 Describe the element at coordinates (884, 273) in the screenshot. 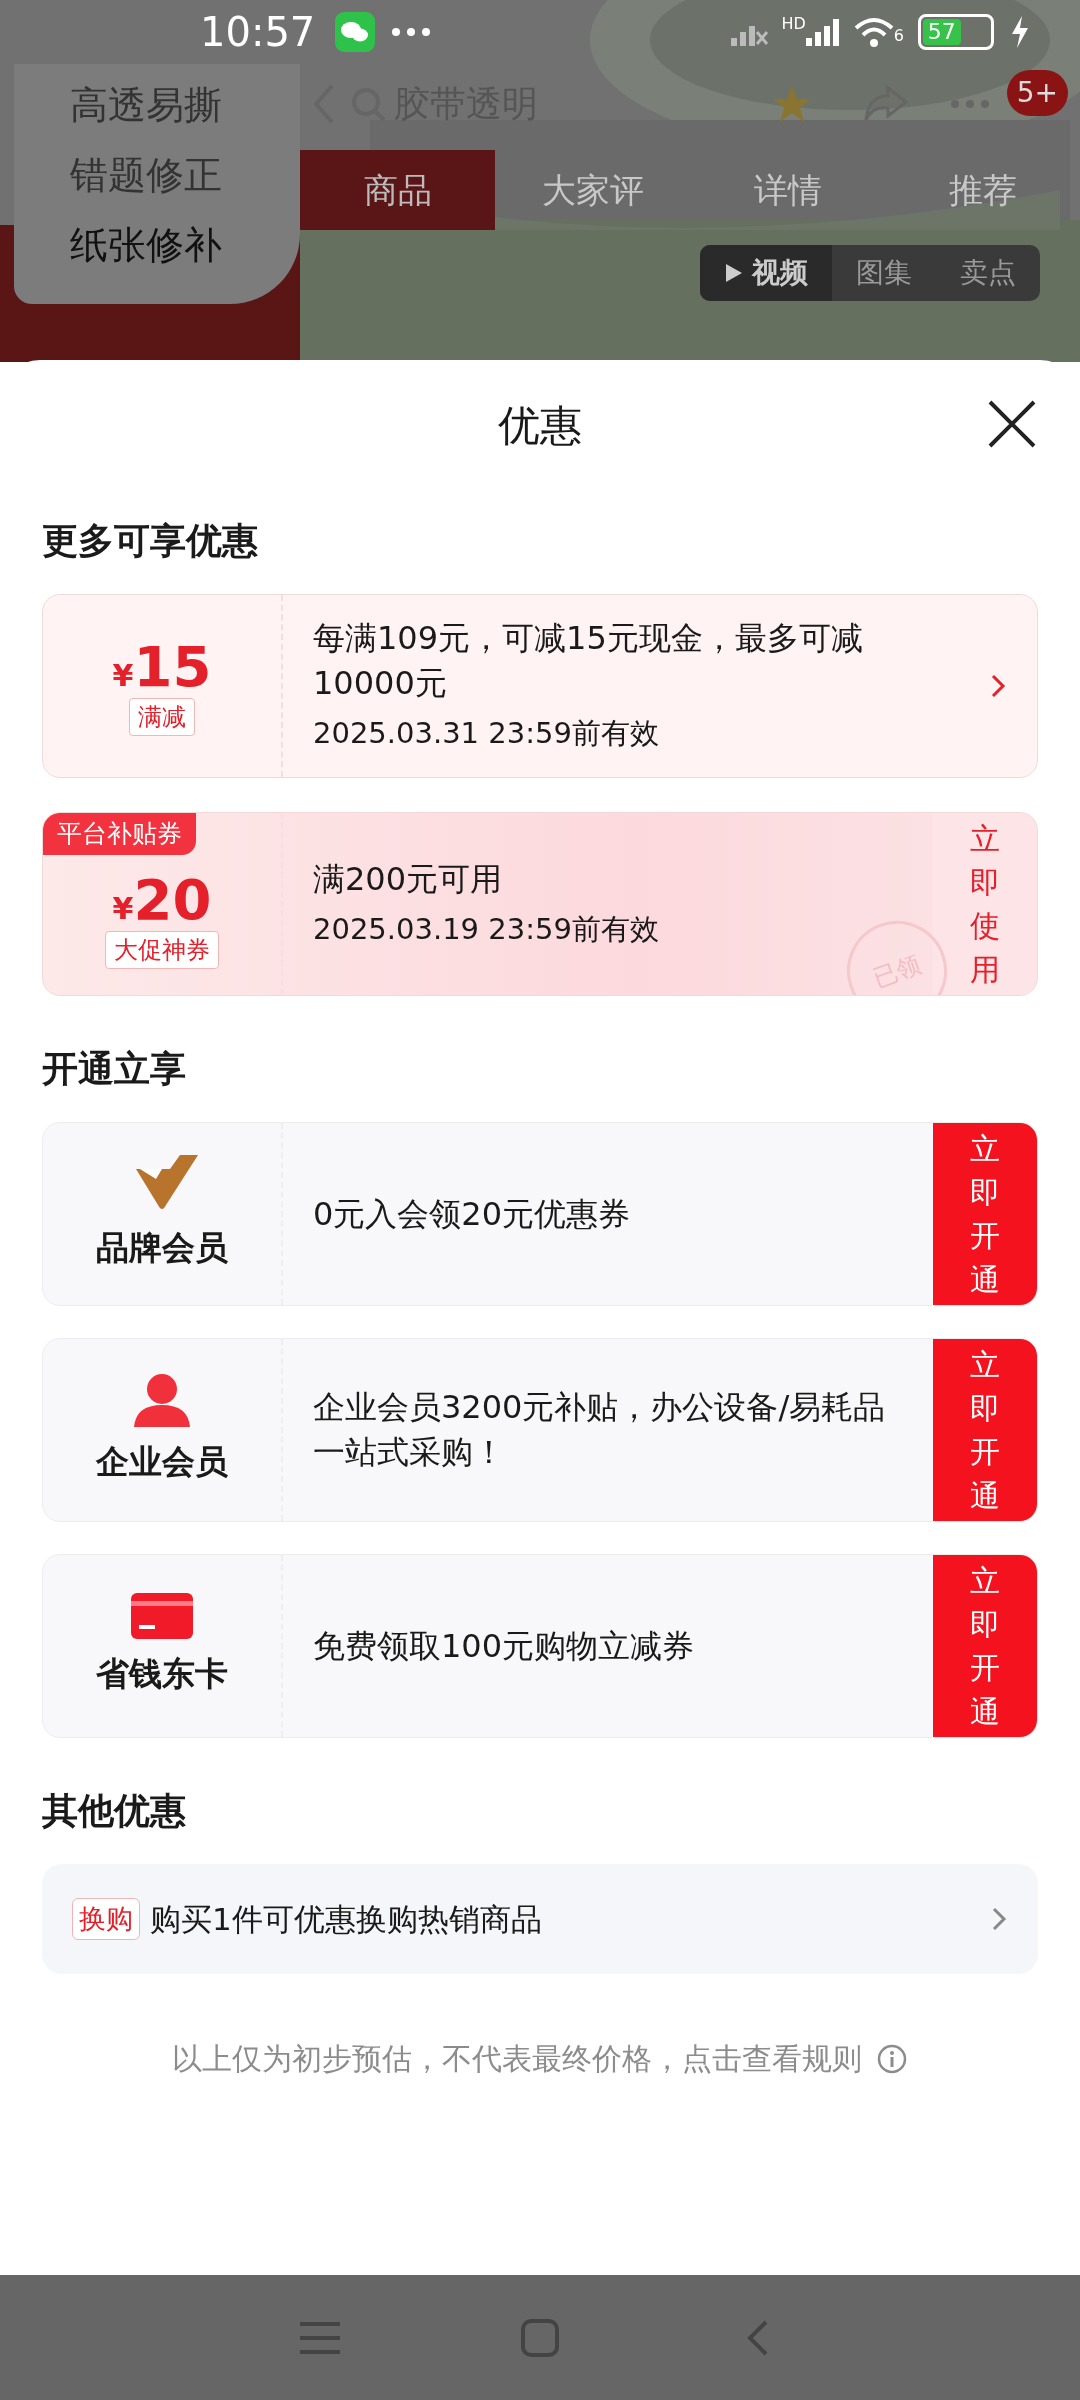

I see `media-tab: 图集` at that location.